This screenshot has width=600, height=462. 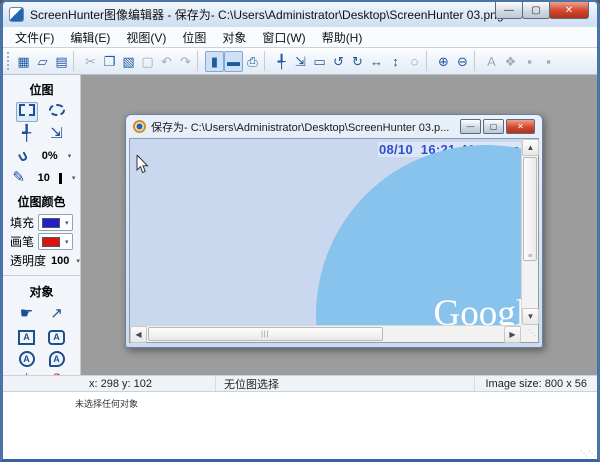 What do you see at coordinates (42, 61) in the screenshot?
I see `open-icon: ▱` at bounding box center [42, 61].